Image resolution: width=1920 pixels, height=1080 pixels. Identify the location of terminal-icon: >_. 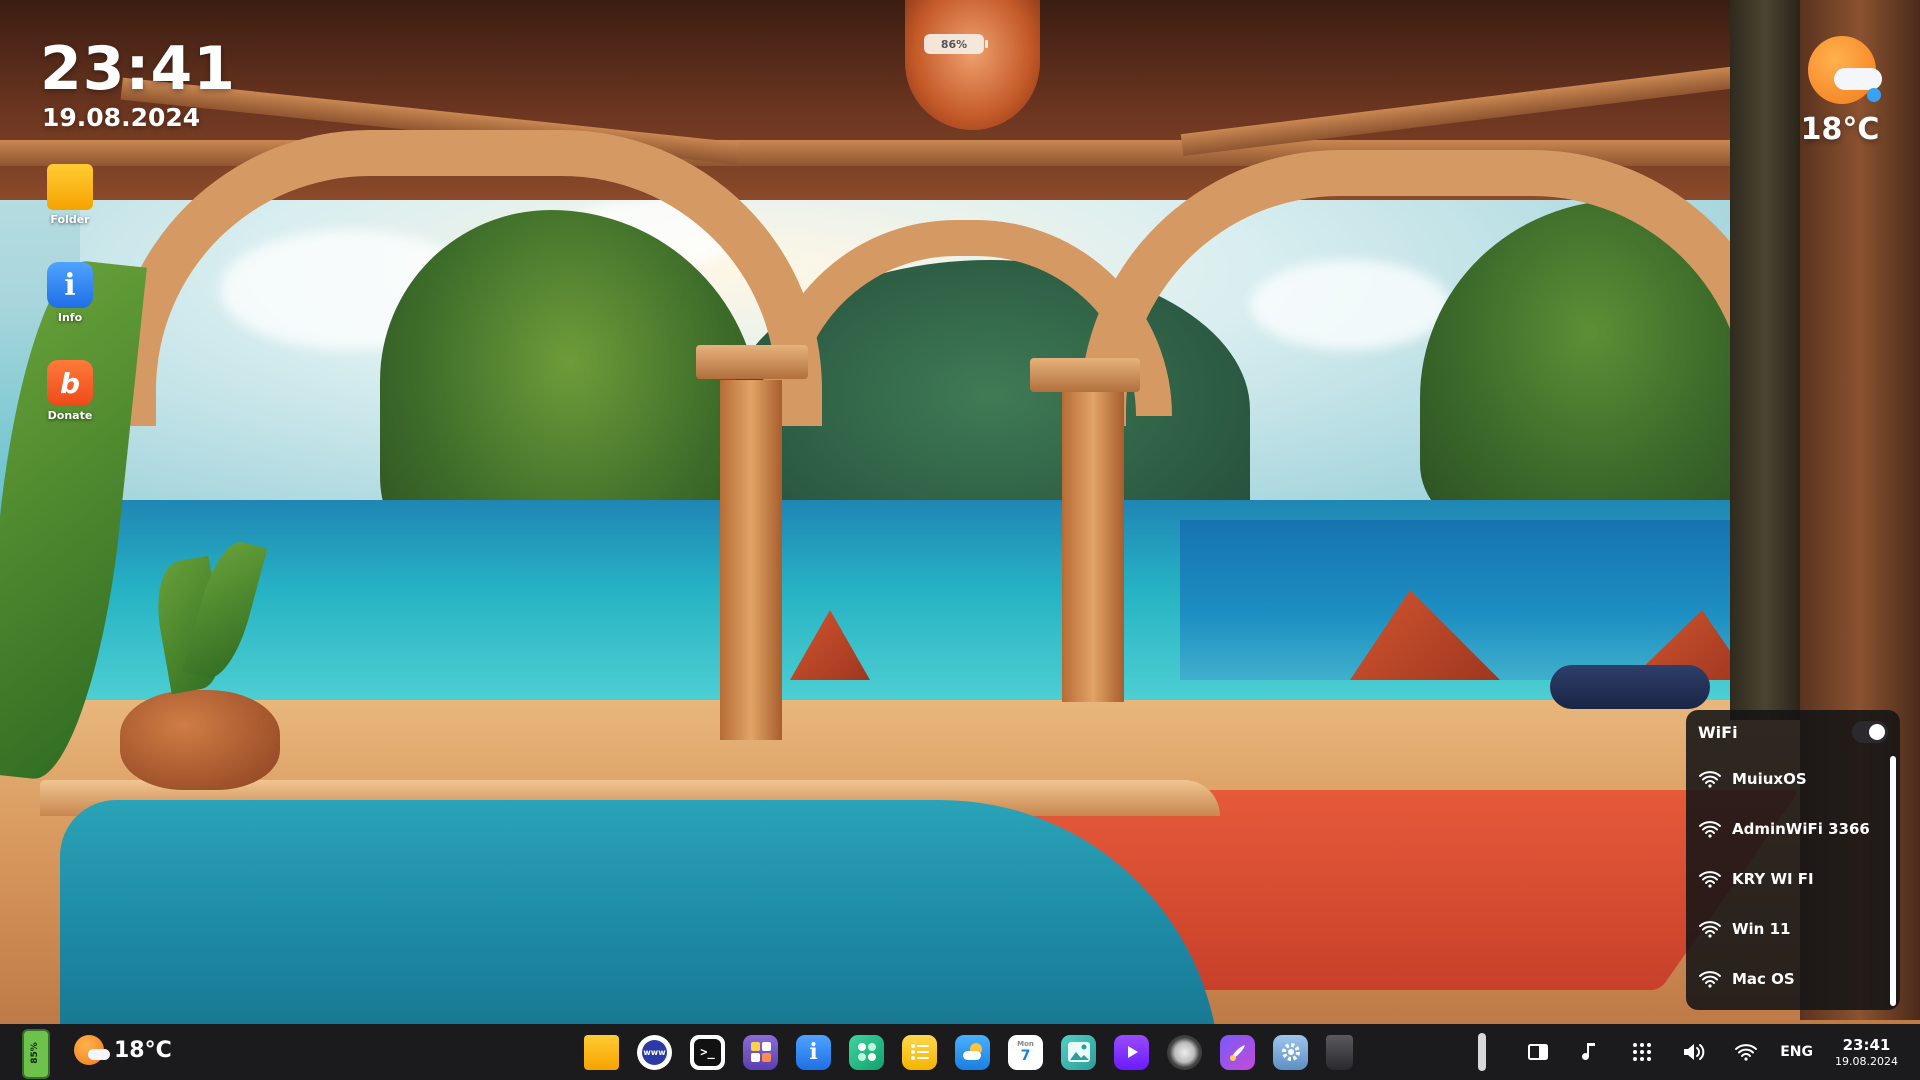
(707, 1052).